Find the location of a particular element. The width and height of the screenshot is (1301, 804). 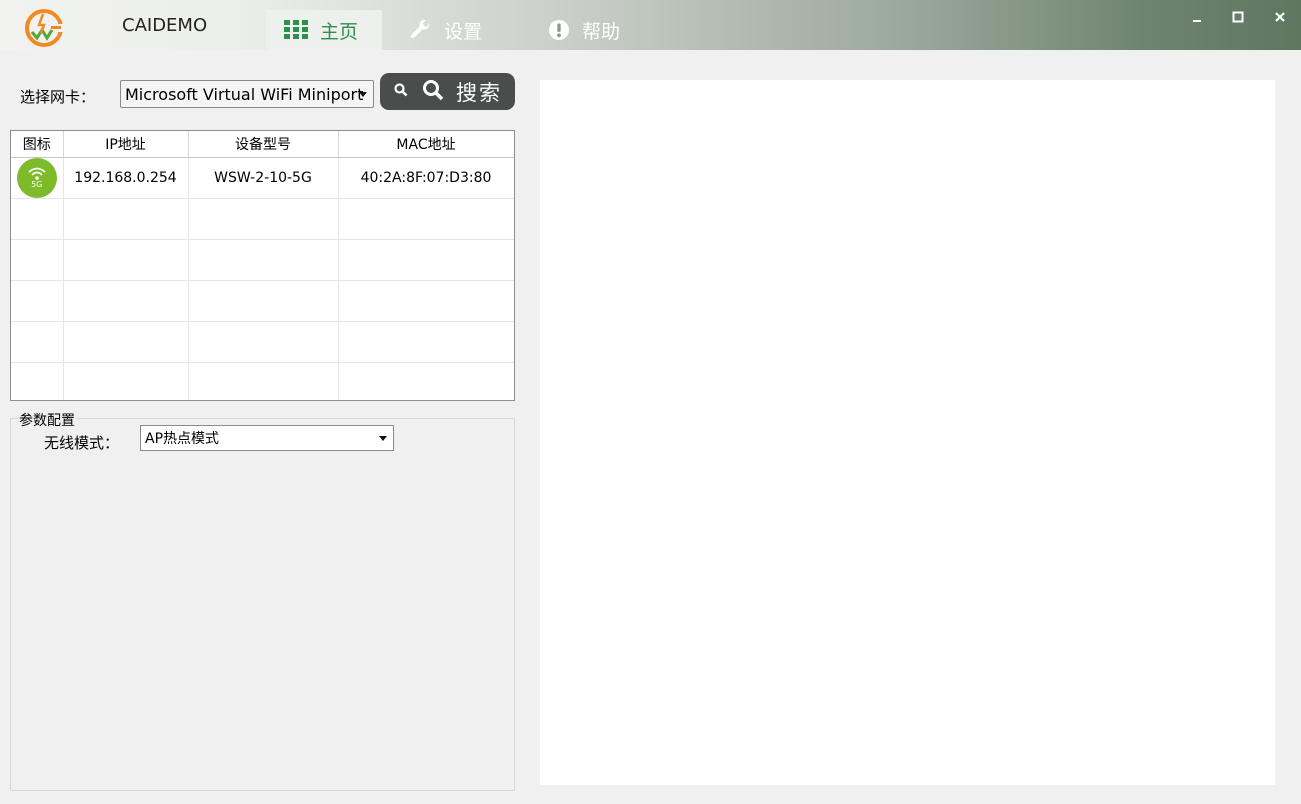

search-icon is located at coordinates (433, 92).